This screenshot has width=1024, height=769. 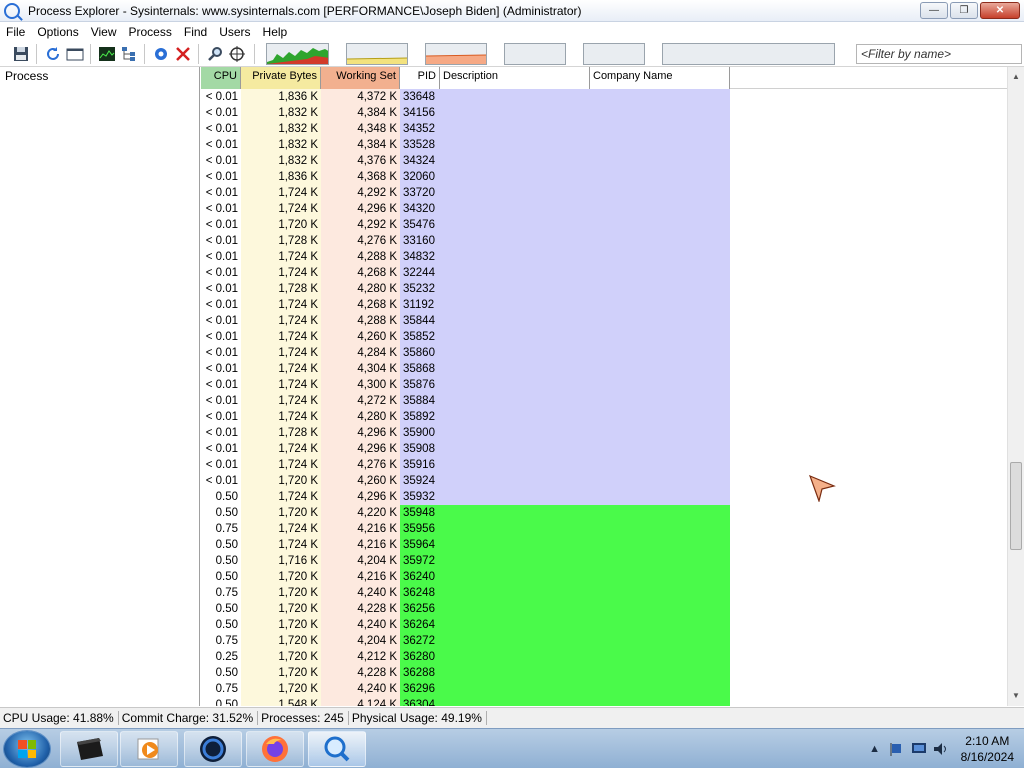 I want to click on vertical-scrollbar: ▲ ▼, so click(x=1015, y=386).